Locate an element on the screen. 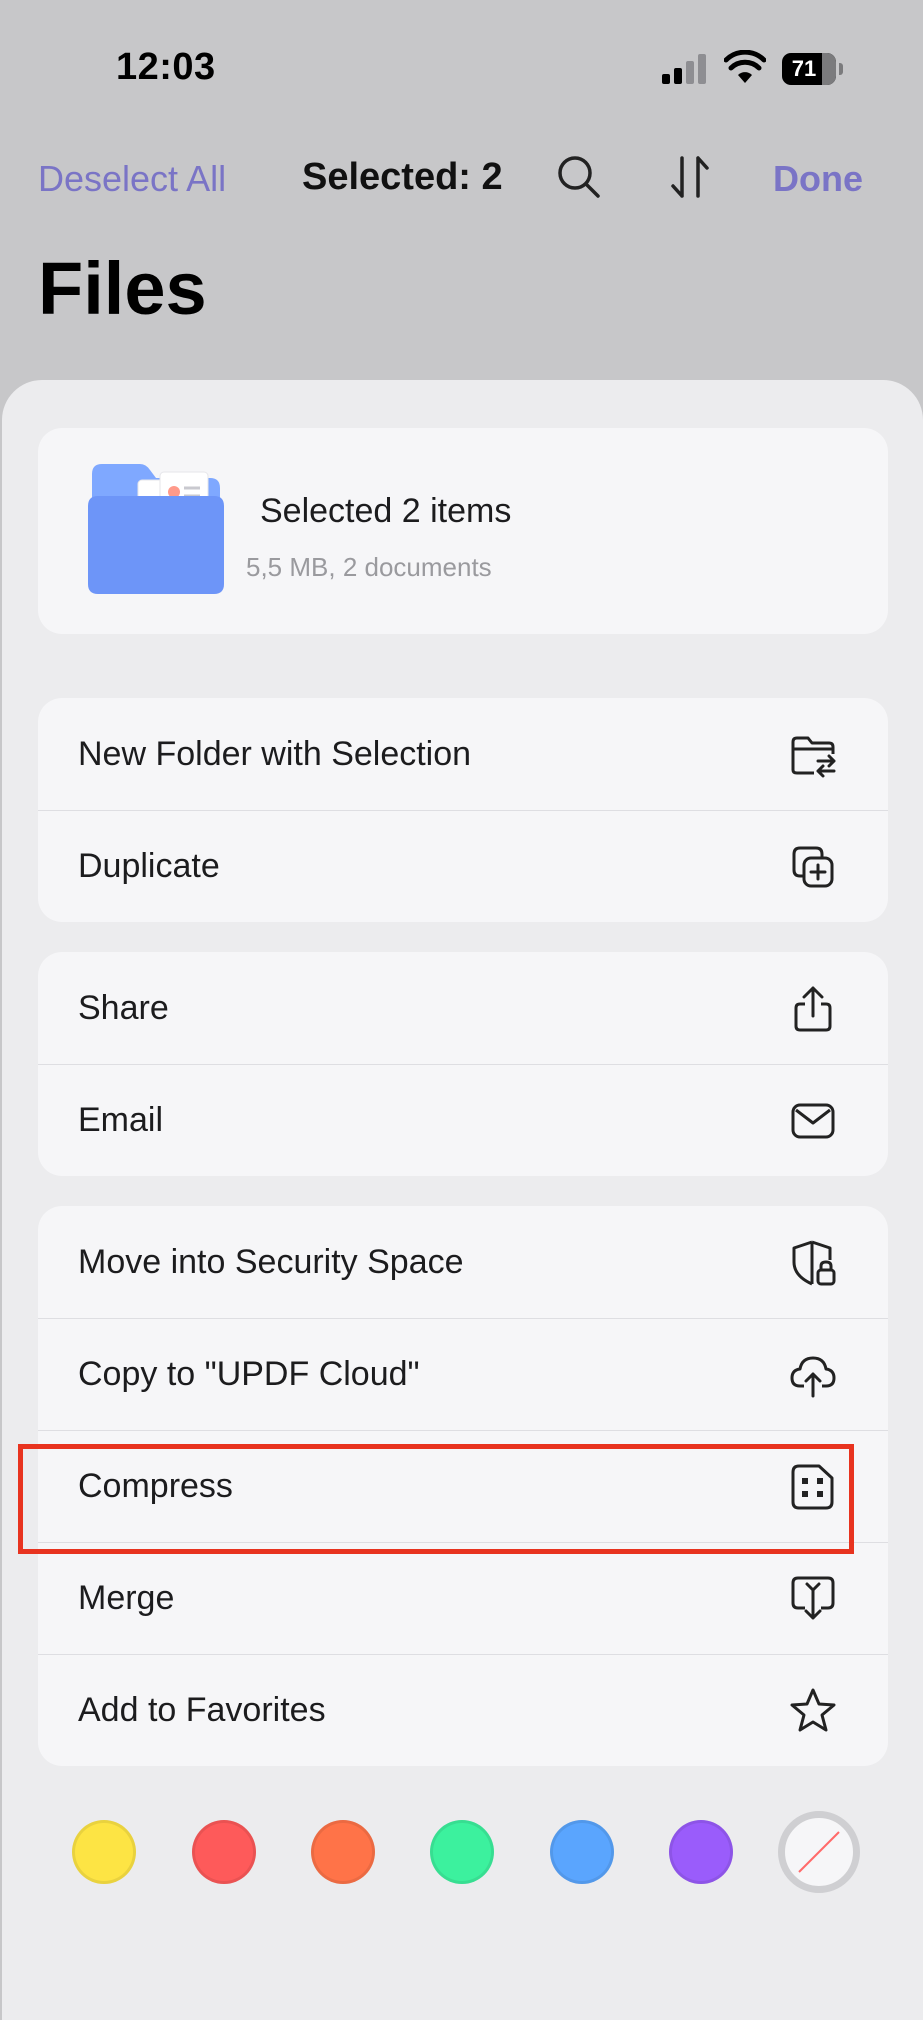 The height and width of the screenshot is (2020, 923). row-label: Add to Favorites is located at coordinates (202, 1709).